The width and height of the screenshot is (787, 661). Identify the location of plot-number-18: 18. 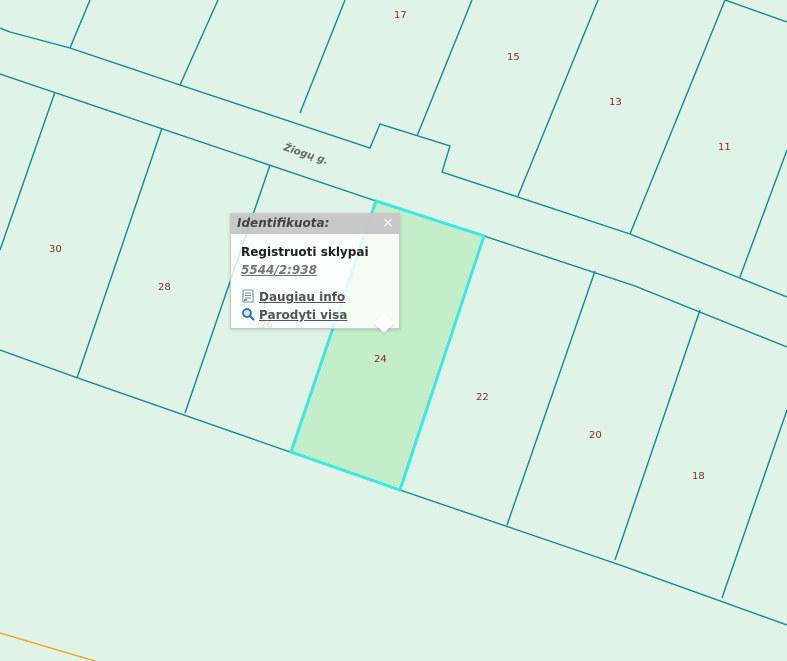
(698, 476).